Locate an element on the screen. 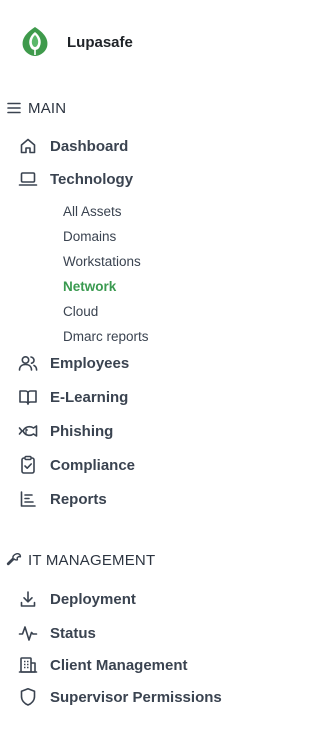 Image resolution: width=320 pixels, height=749 pixels. nav-deployment: Deployment is located at coordinates (128, 599).